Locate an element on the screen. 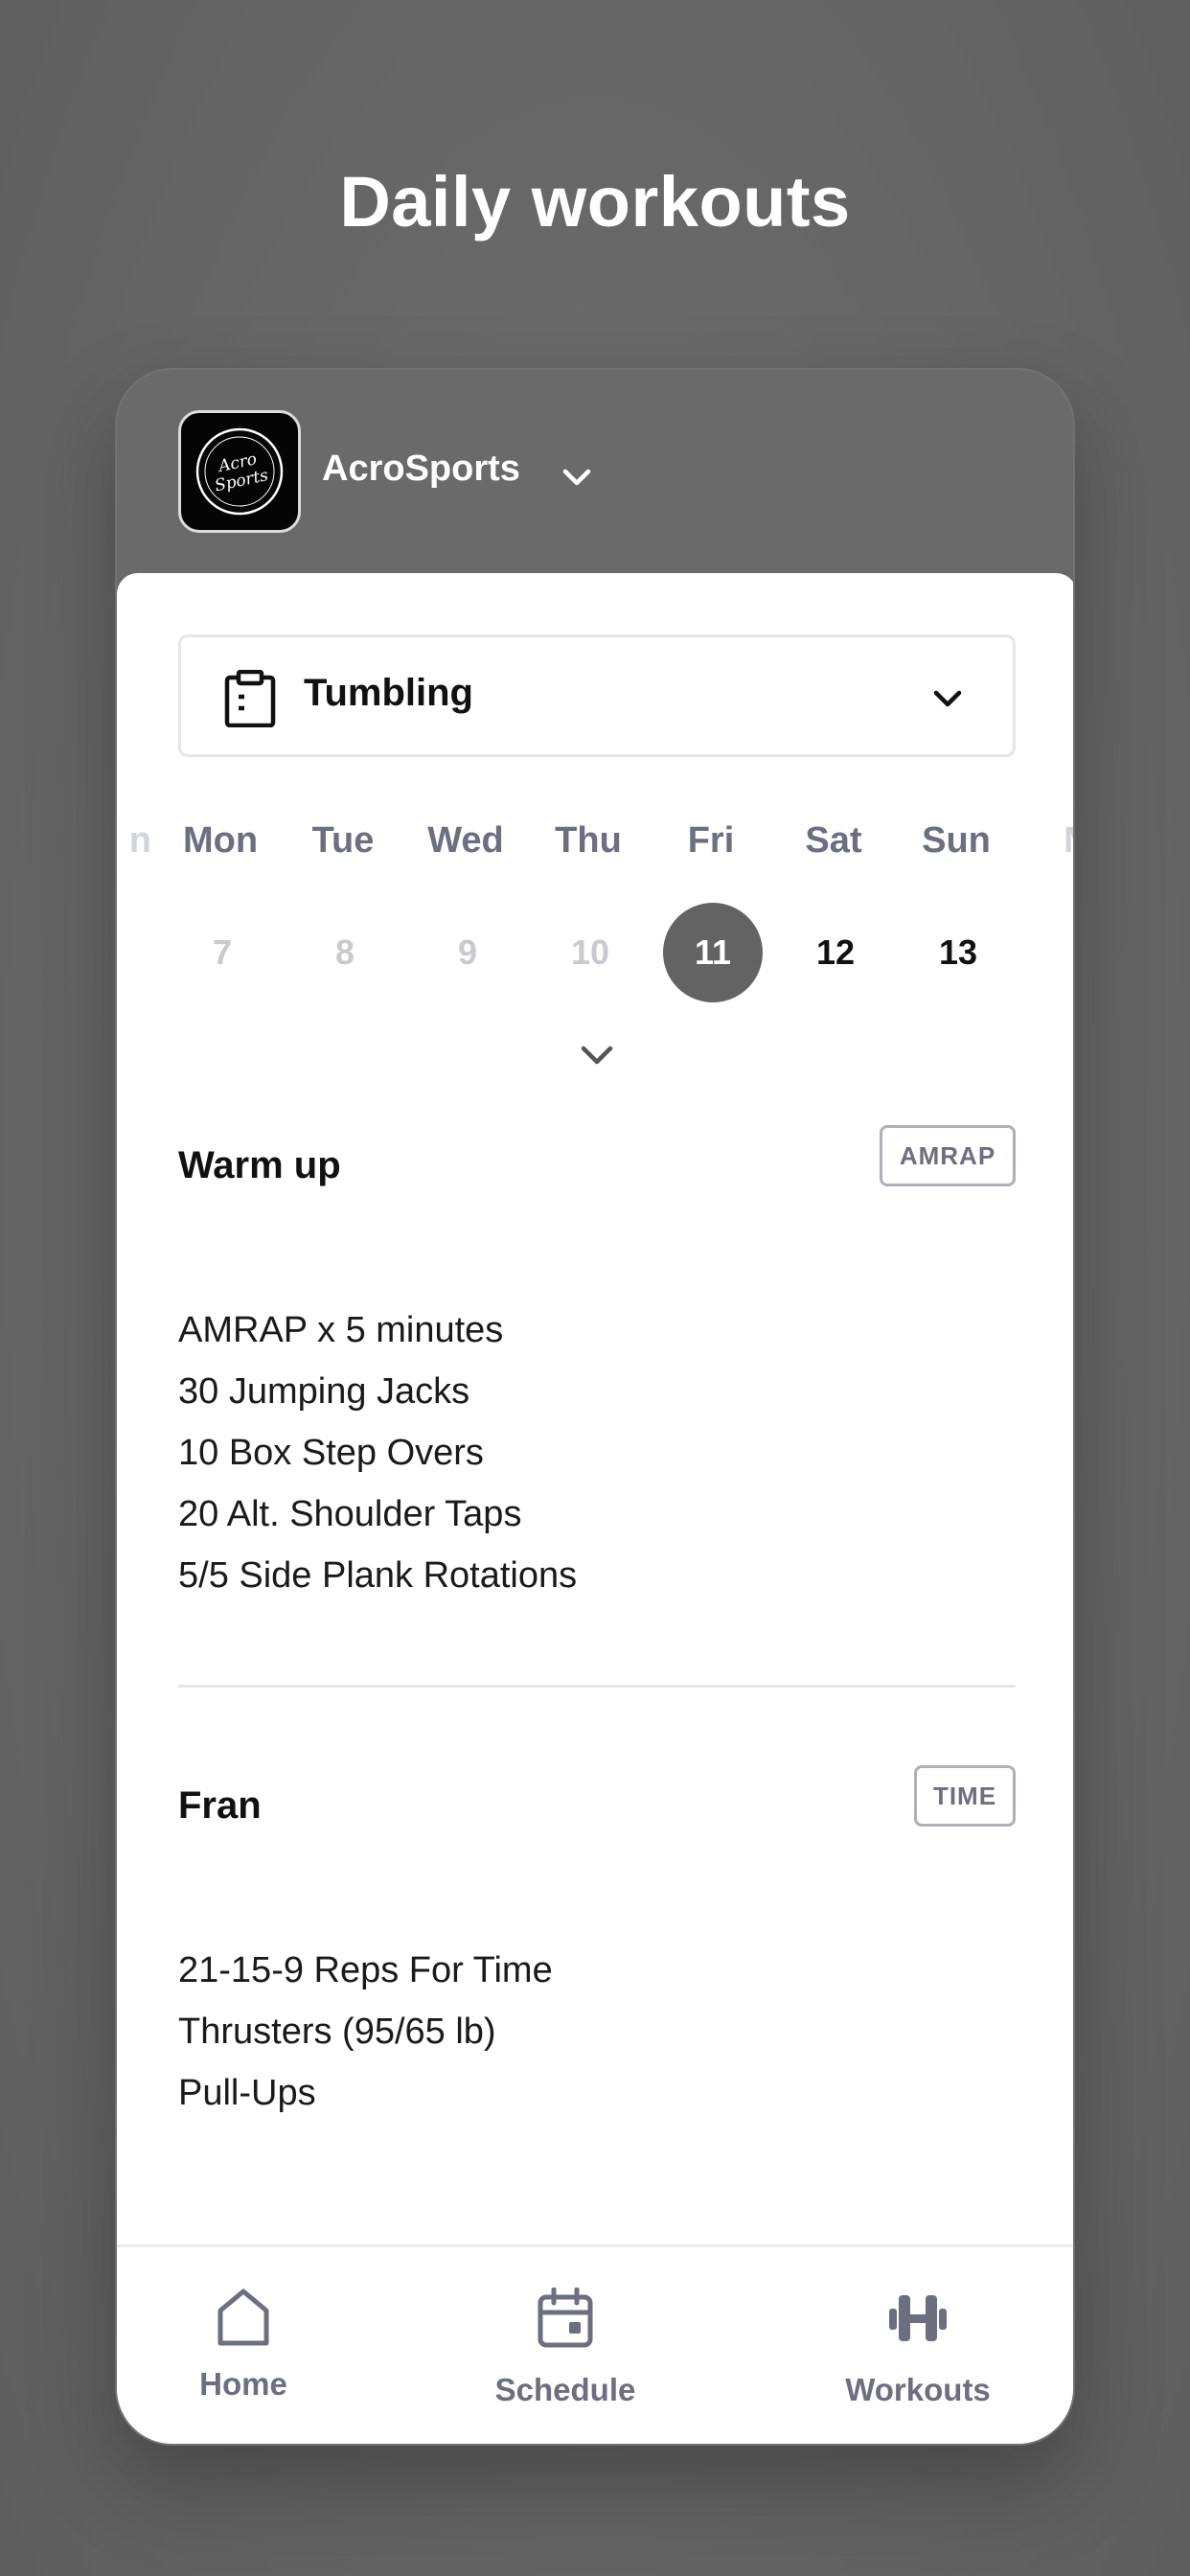  day-name: n is located at coordinates (140, 840).